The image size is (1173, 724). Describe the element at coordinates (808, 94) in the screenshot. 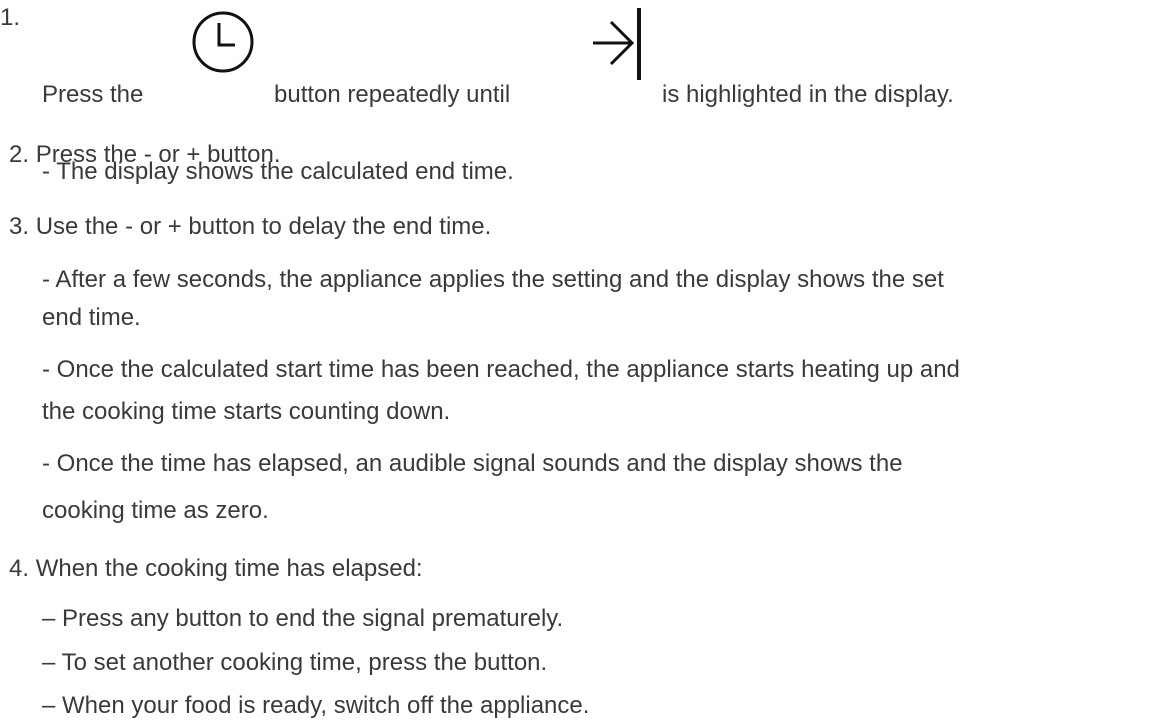

I see `step-1-text-after: is highlighted in the display.` at that location.